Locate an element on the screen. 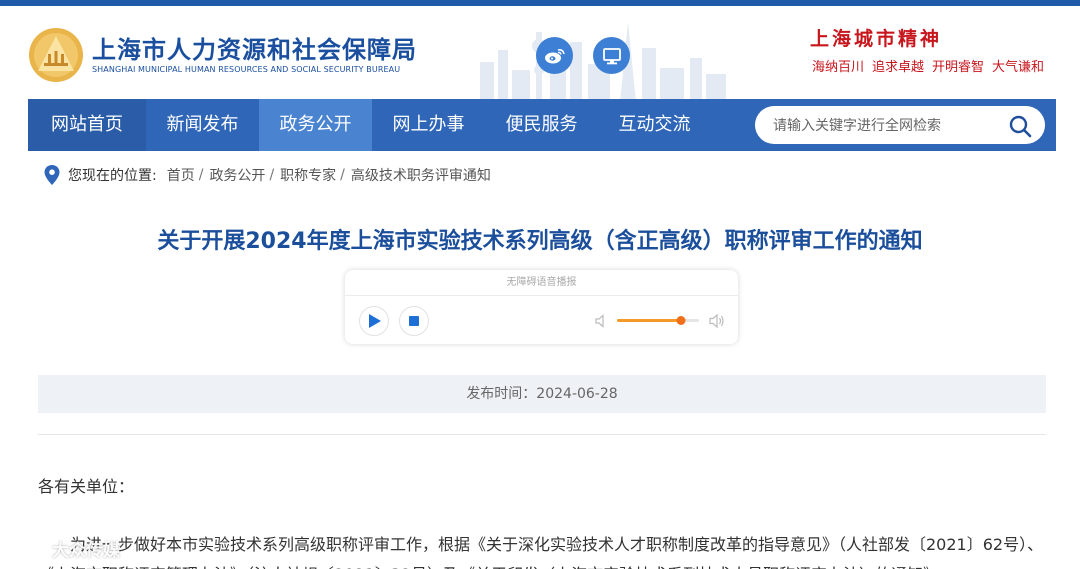  stop-button is located at coordinates (414, 321).